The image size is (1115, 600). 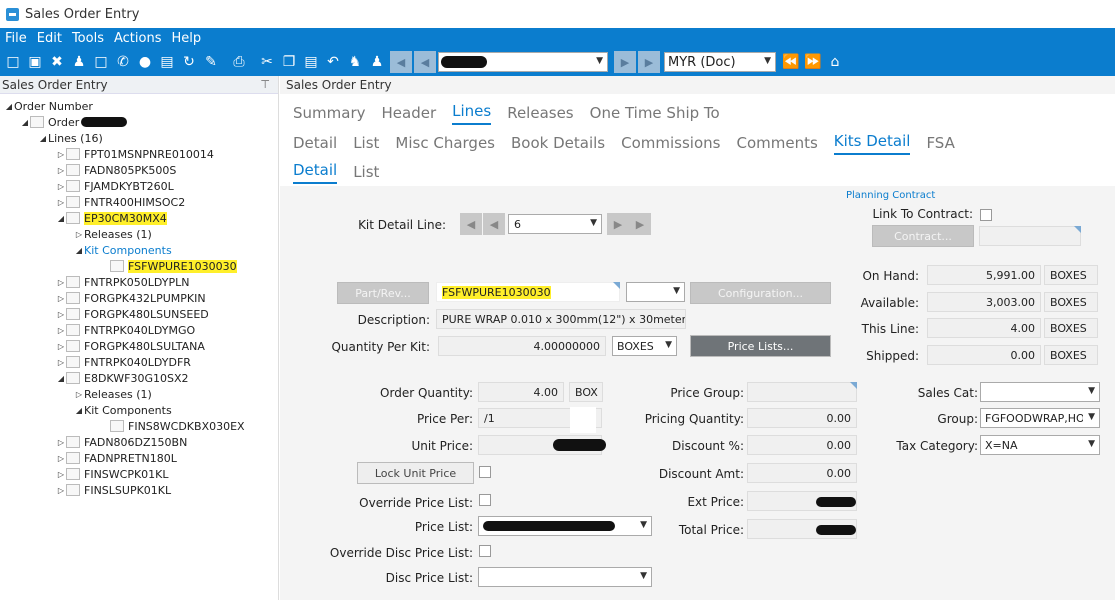 What do you see at coordinates (986, 215) in the screenshot?
I see `link-to-contract-checkbox` at bounding box center [986, 215].